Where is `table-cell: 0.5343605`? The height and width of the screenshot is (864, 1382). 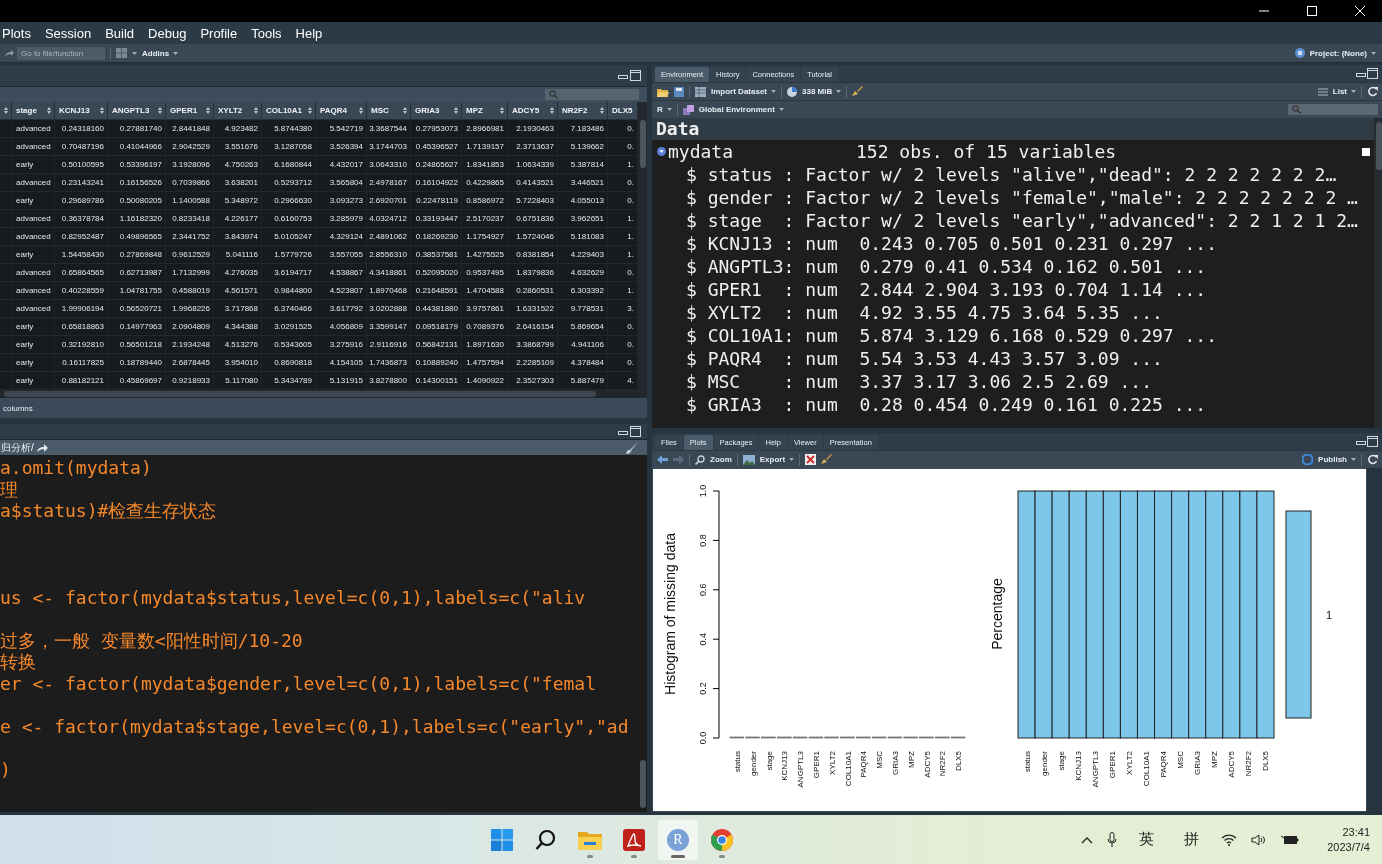 table-cell: 0.5343605 is located at coordinates (289, 344).